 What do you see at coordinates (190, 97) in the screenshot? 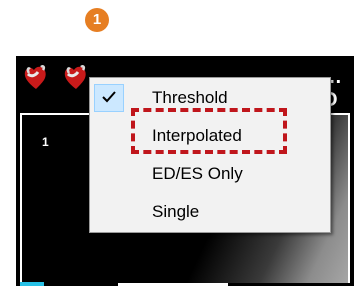
I see `menu-item-label: Threshold` at bounding box center [190, 97].